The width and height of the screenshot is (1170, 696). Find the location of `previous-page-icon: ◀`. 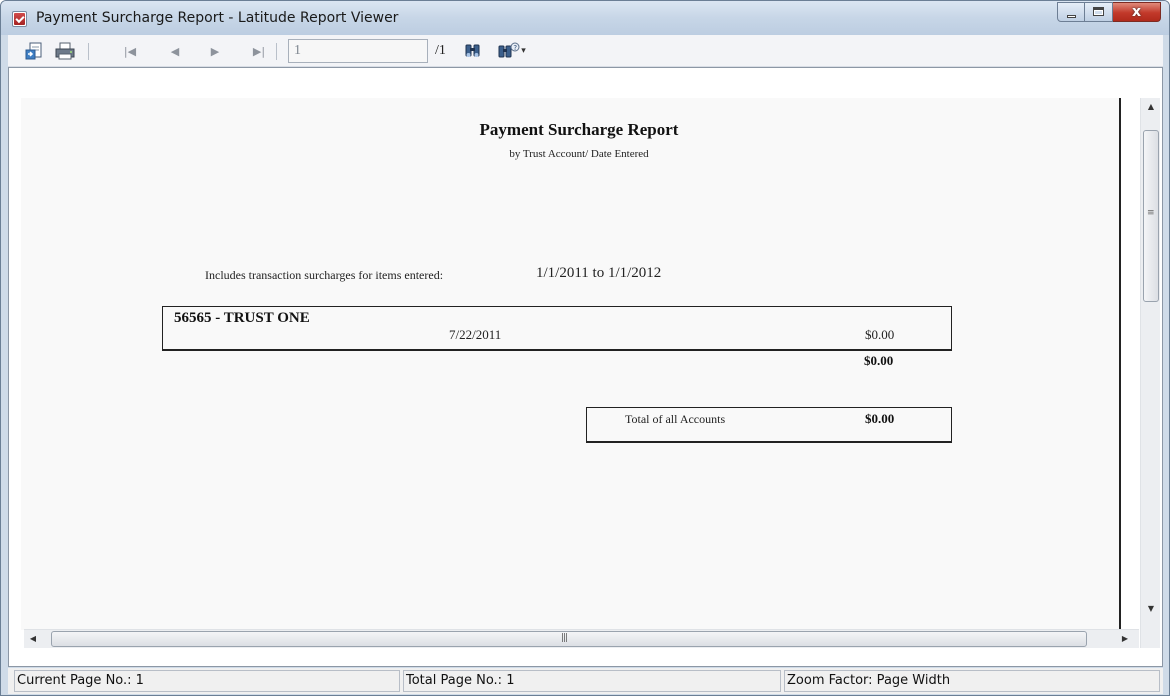

previous-page-icon: ◀ is located at coordinates (175, 51).